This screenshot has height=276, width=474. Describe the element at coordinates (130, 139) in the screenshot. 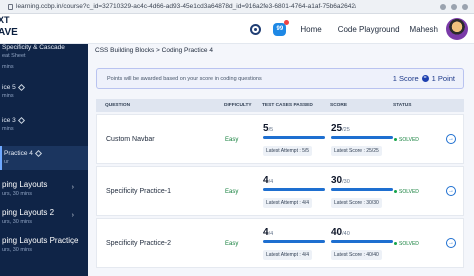

I see `question-title: Custom Navbar` at that location.